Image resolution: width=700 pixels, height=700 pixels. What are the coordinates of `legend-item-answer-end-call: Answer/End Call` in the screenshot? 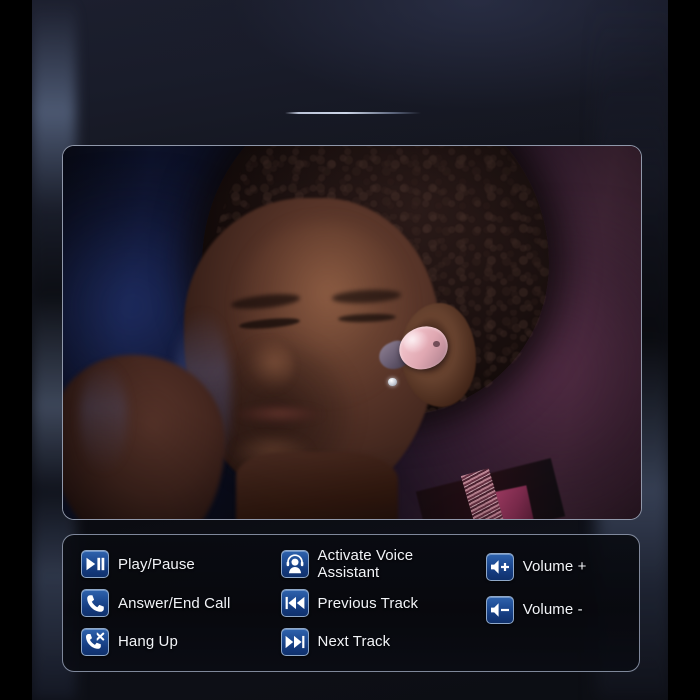 It's located at (181, 603).